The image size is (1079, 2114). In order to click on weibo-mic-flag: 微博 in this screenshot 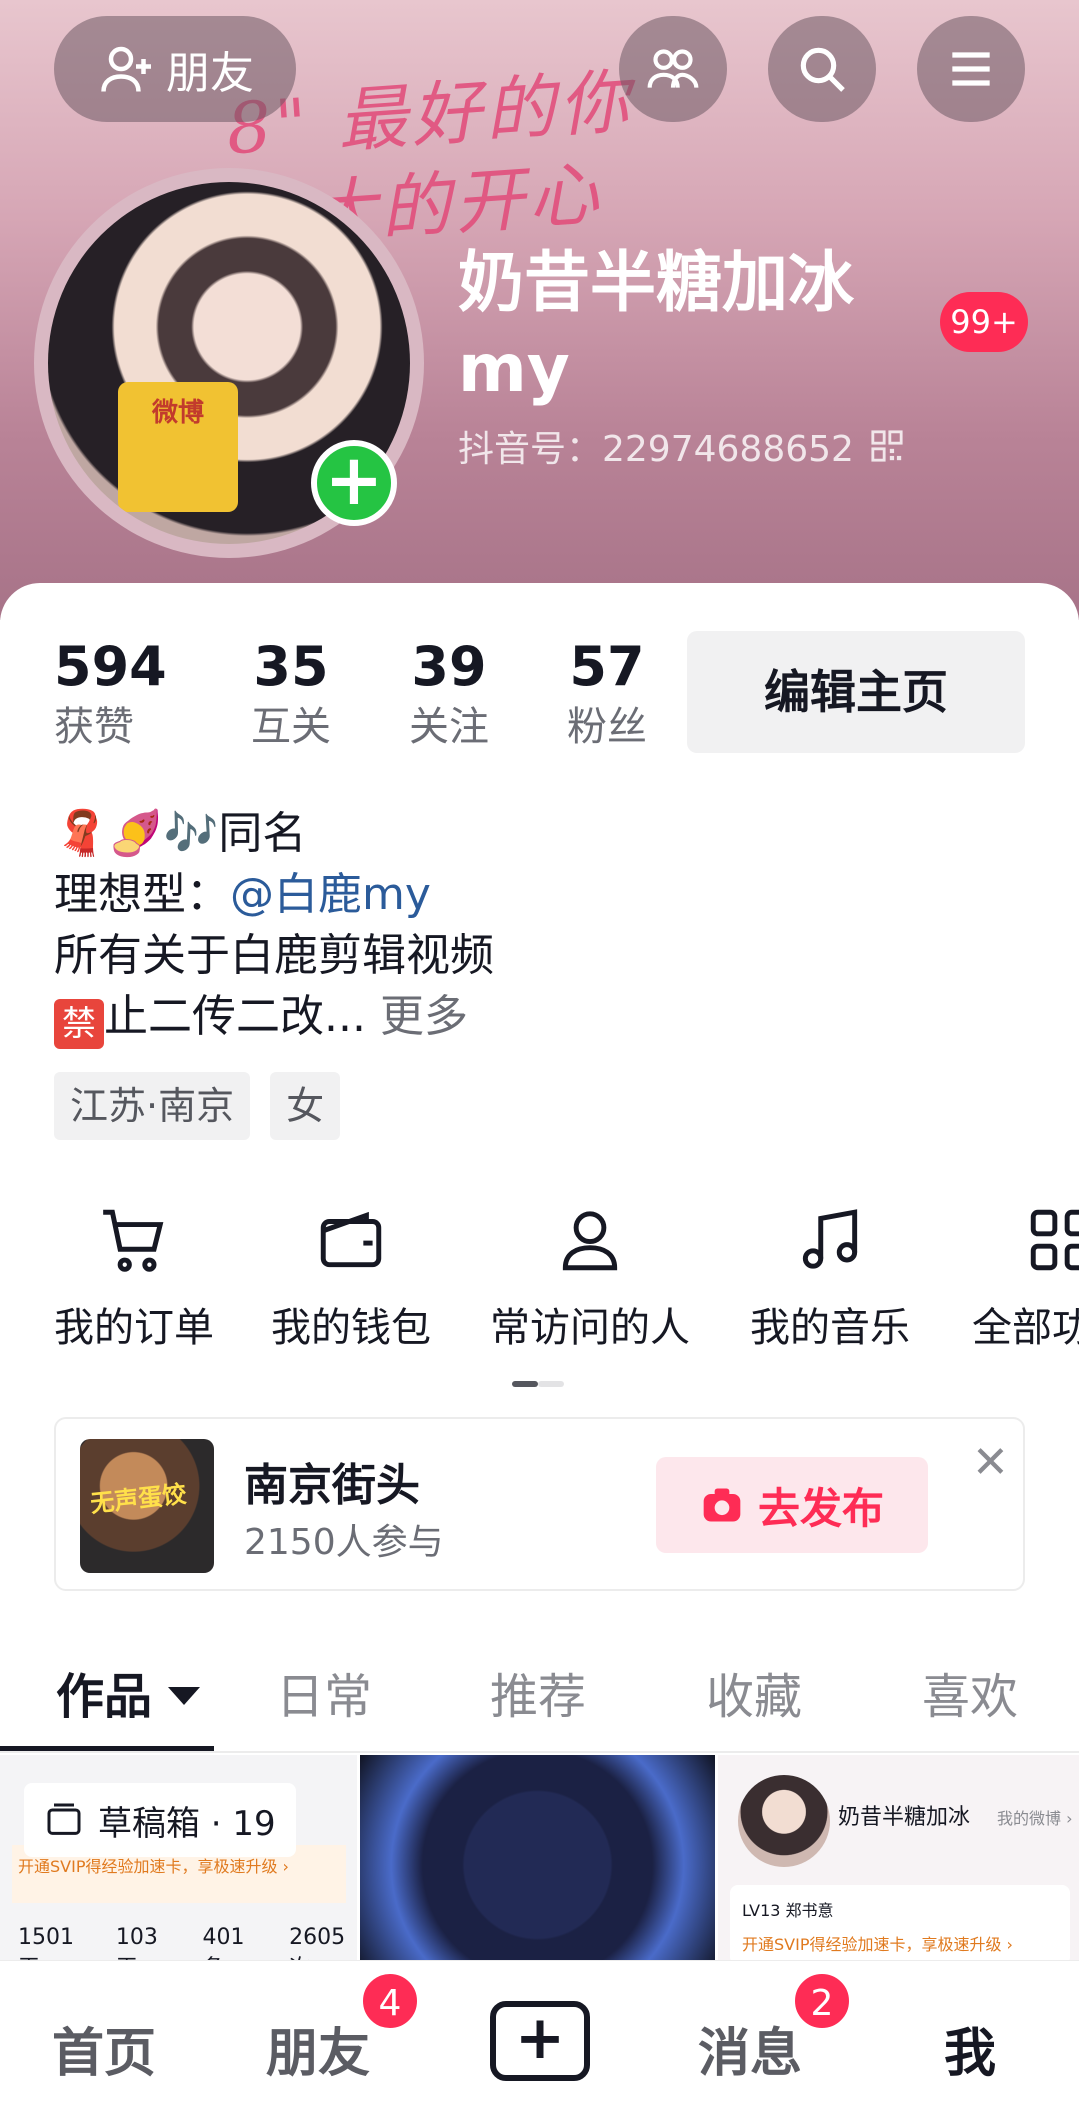, I will do `click(178, 447)`.